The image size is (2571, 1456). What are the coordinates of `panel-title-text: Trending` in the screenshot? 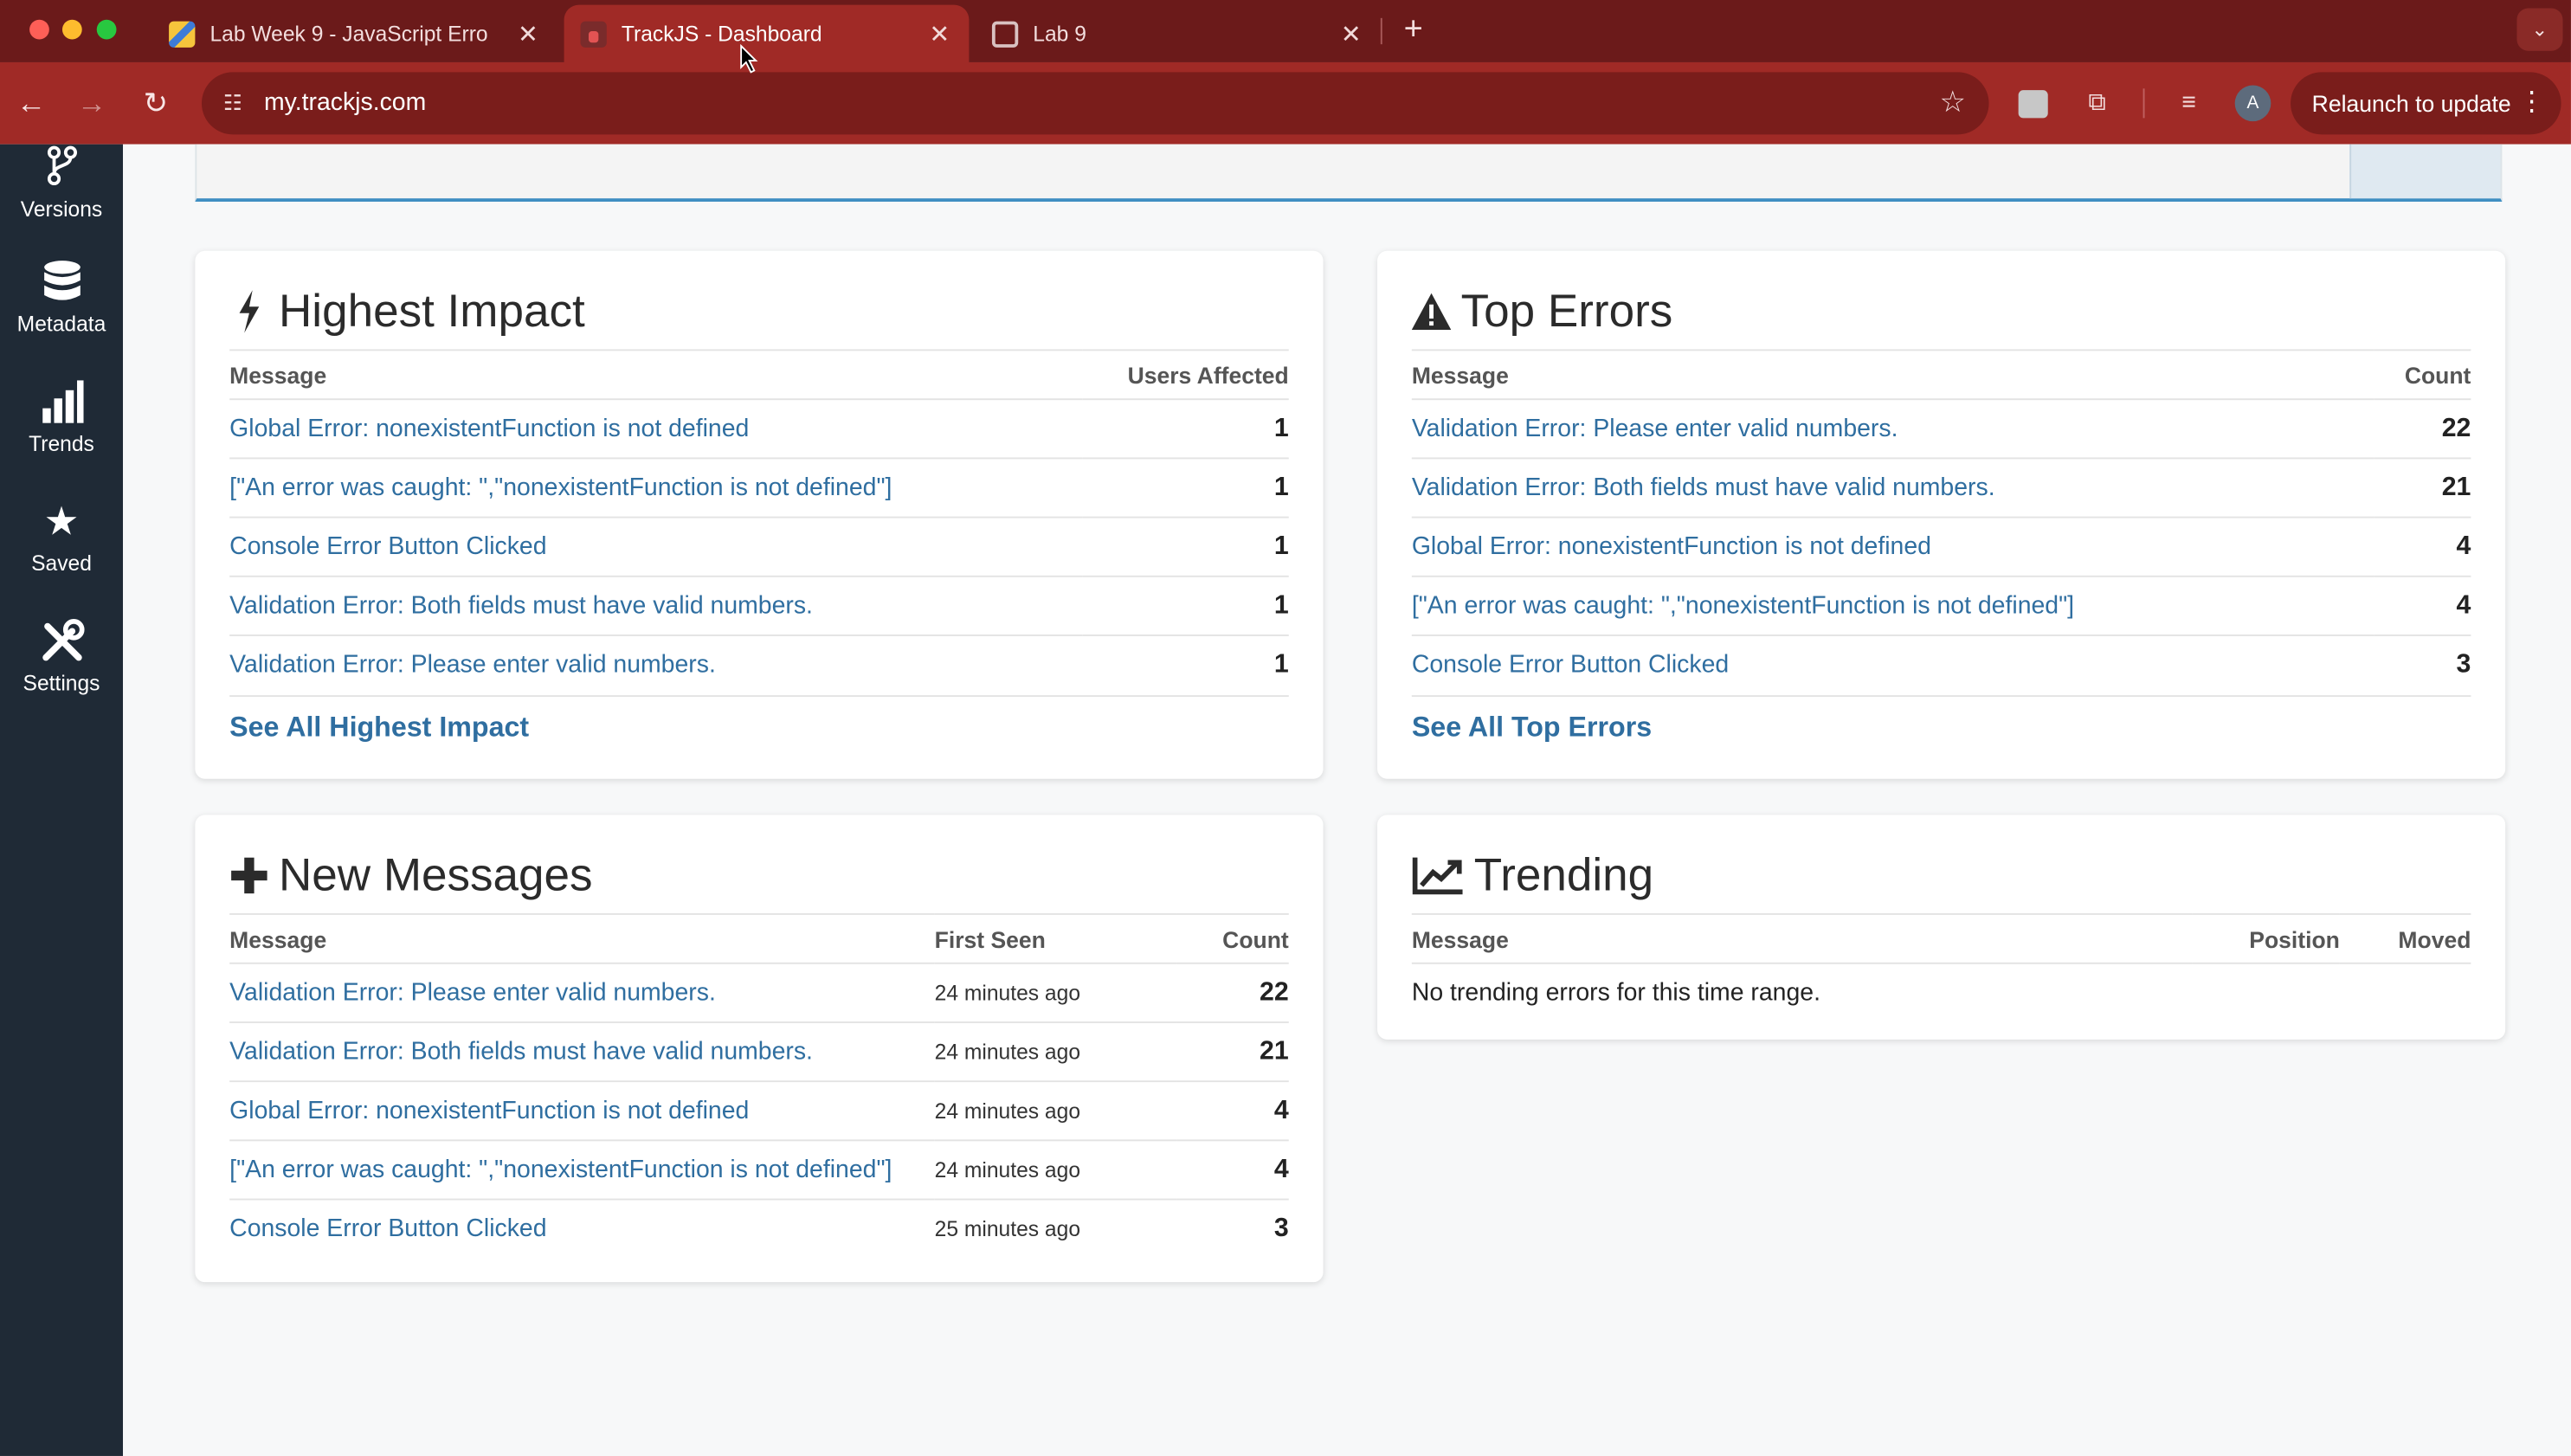 It's located at (1564, 874).